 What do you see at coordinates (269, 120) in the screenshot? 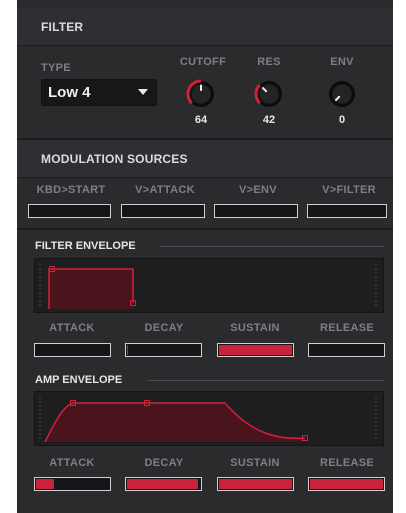
I see `res-value: 42` at bounding box center [269, 120].